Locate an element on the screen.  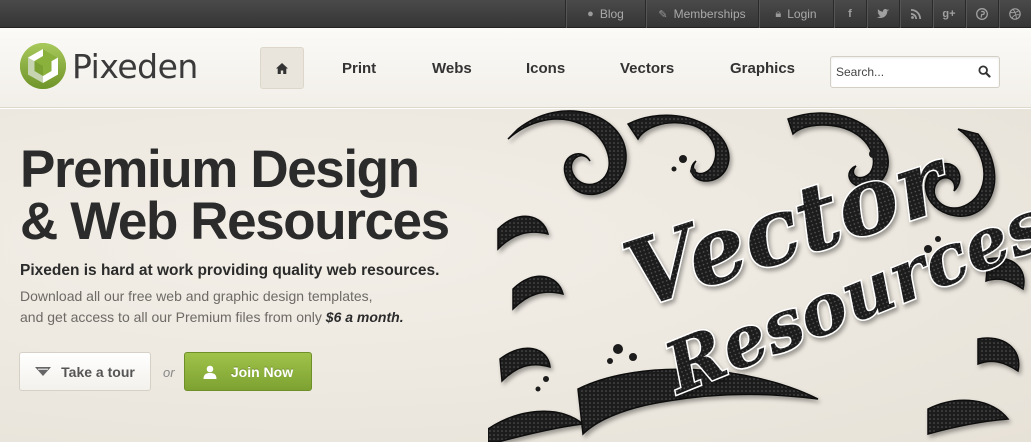
pencil-icon: ✎ is located at coordinates (663, 14).